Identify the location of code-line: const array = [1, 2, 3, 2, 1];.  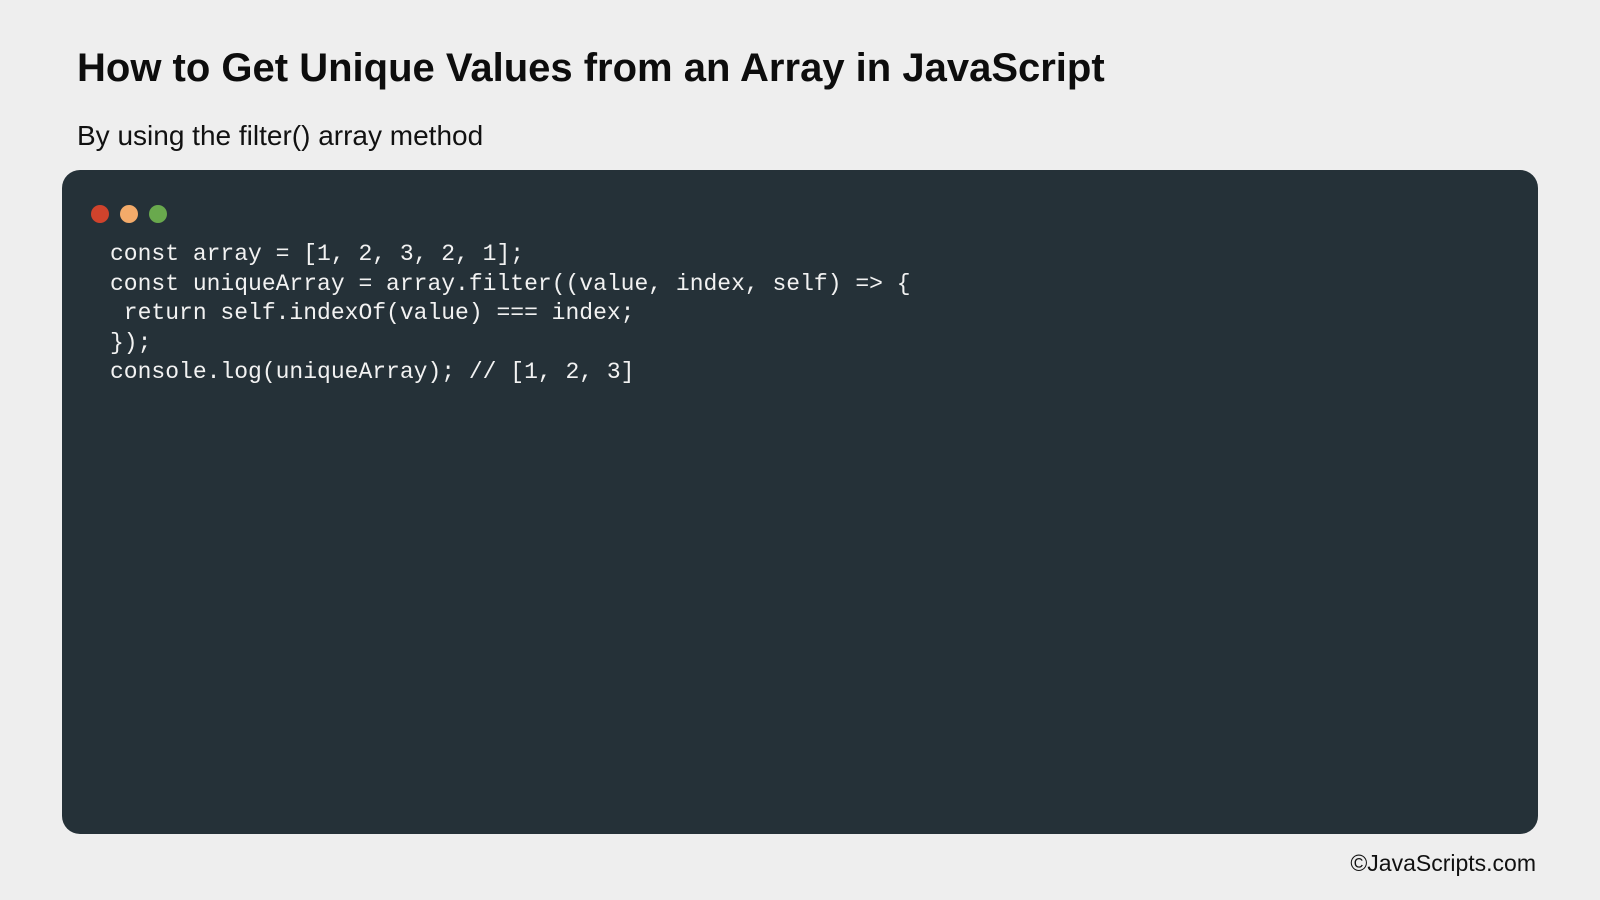
(317, 254).